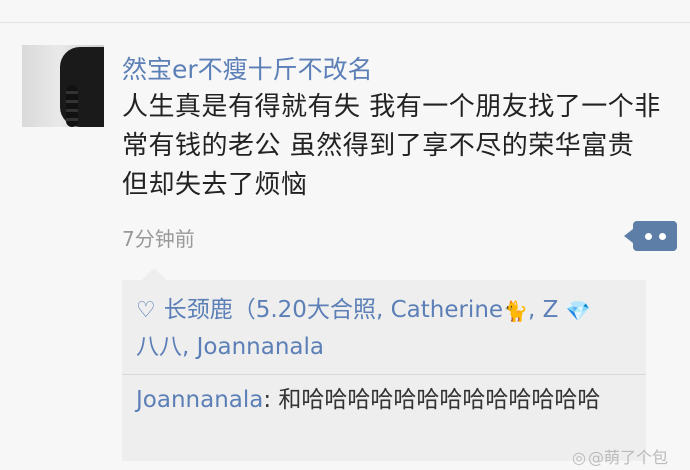 The height and width of the screenshot is (470, 690). Describe the element at coordinates (72, 106) in the screenshot. I see `avatar-braid` at that location.